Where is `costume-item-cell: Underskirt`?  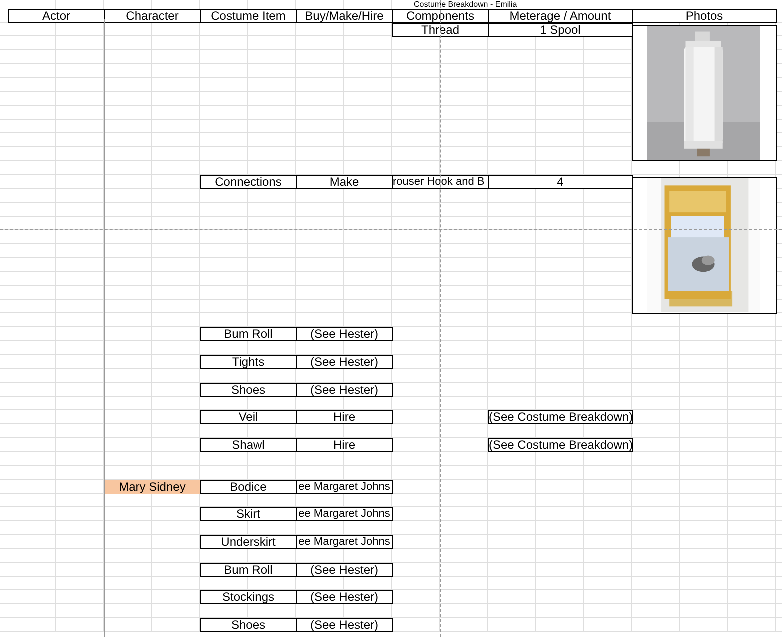
costume-item-cell: Underskirt is located at coordinates (248, 542).